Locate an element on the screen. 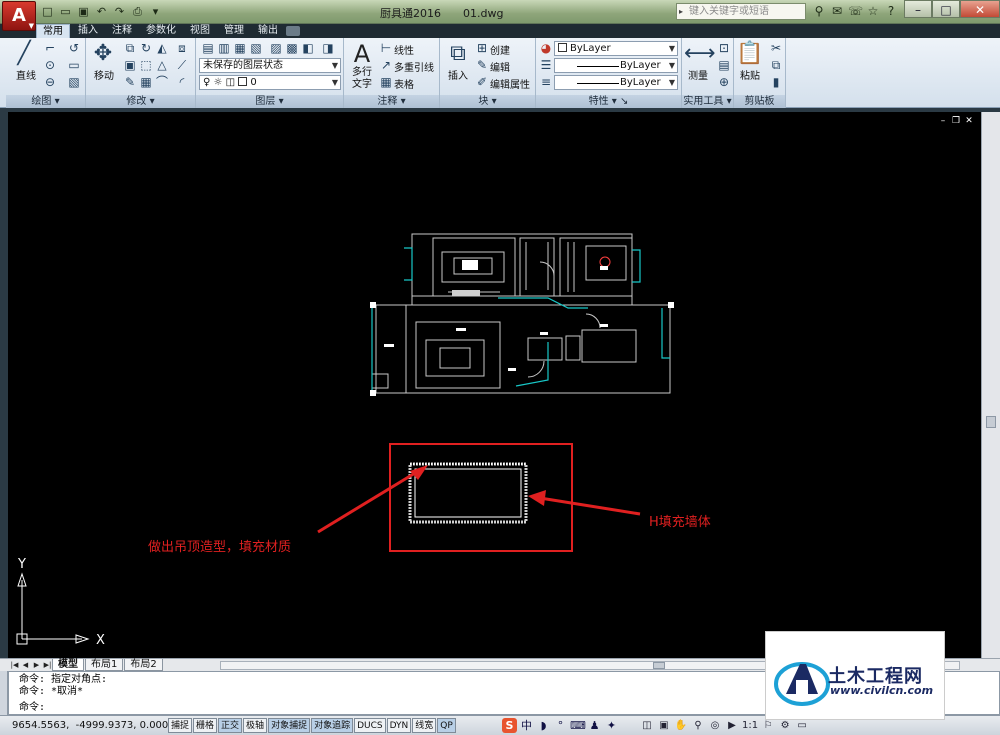 The image size is (1000, 735). viewport-restore-icon: ❐ is located at coordinates (956, 121).